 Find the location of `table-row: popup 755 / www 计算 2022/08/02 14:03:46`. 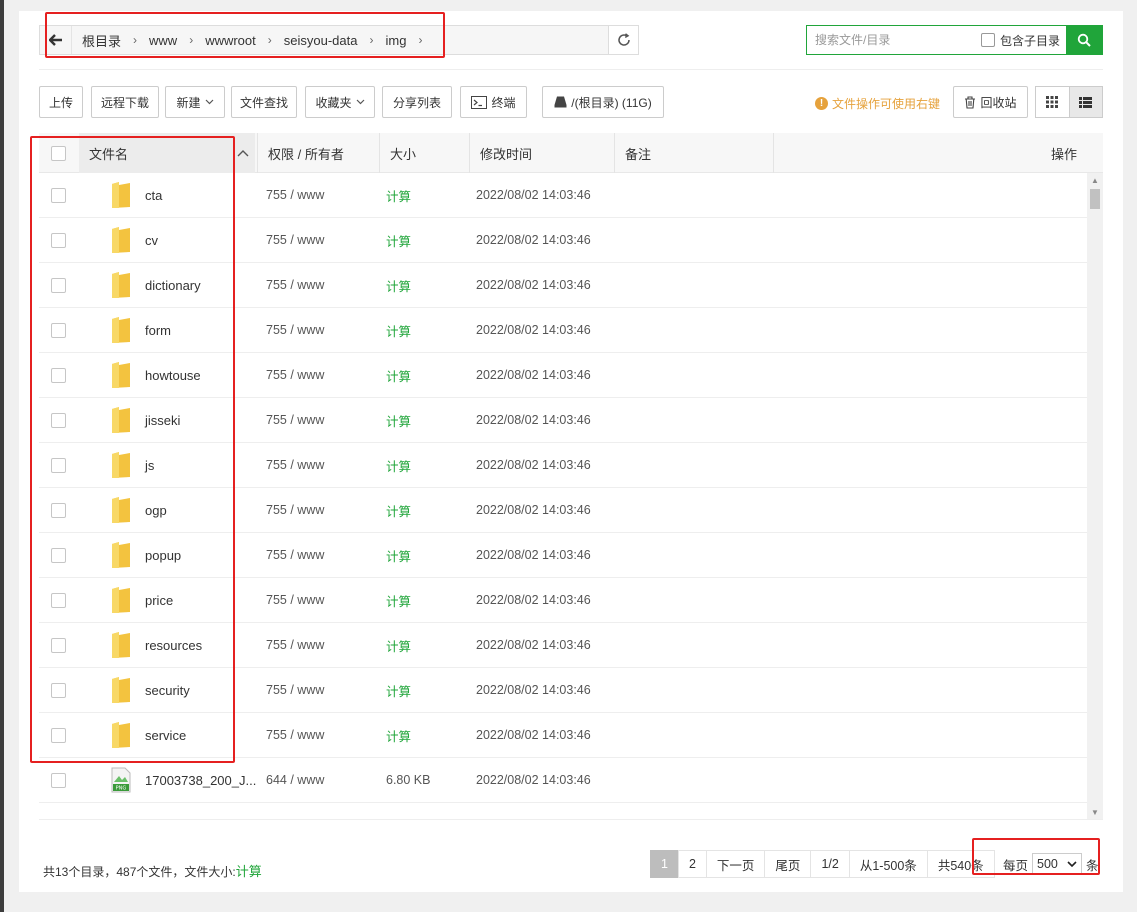

table-row: popup 755 / www 计算 2022/08/02 14:03:46 is located at coordinates (563, 555).